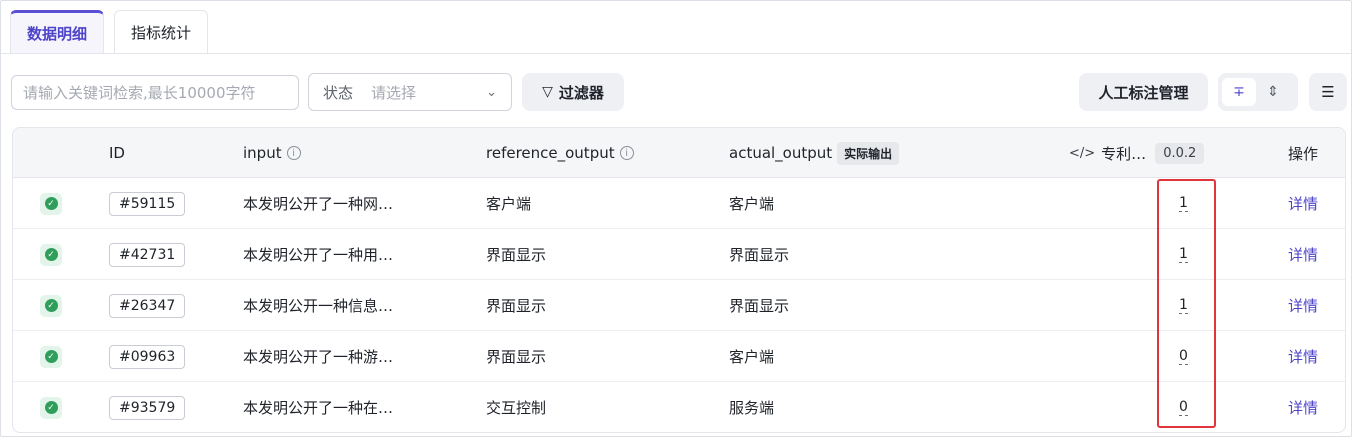  What do you see at coordinates (1082, 153) in the screenshot?
I see `code-icon: </>` at bounding box center [1082, 153].